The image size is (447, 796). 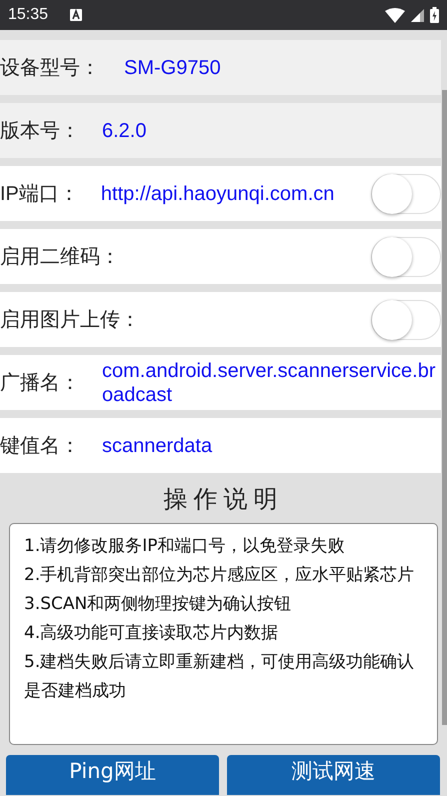 What do you see at coordinates (444, 407) in the screenshot?
I see `scrollbar` at bounding box center [444, 407].